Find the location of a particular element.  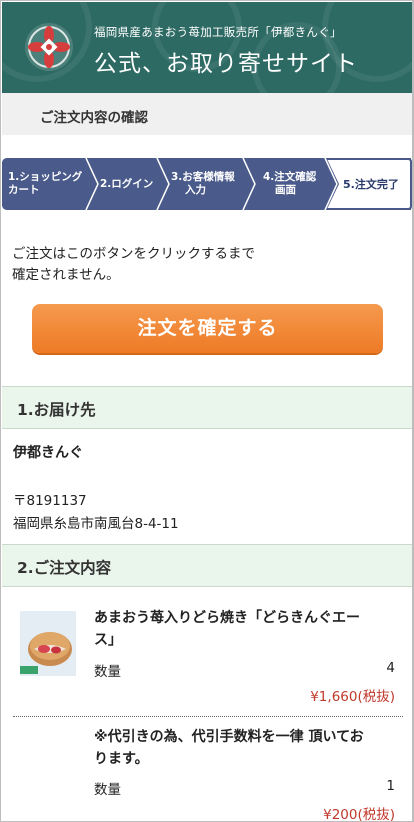

item-name-line: ス」 is located at coordinates (108, 640).